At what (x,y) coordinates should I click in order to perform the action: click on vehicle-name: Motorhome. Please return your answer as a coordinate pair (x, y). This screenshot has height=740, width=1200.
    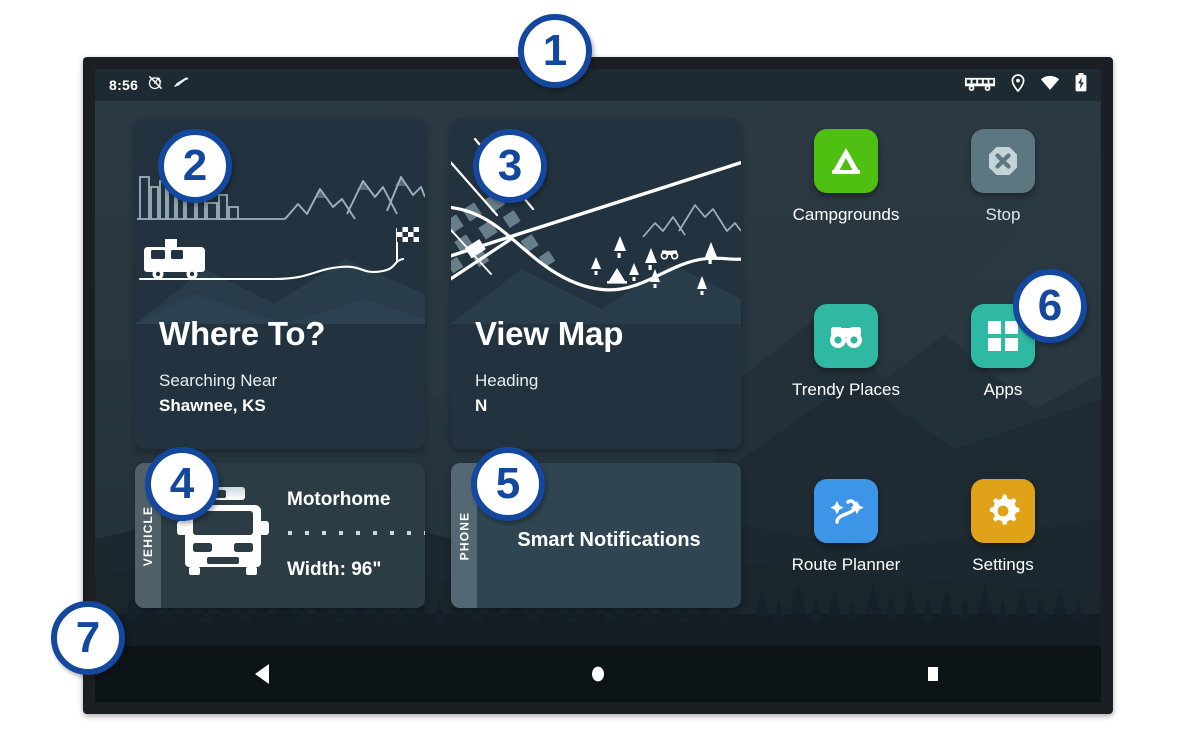
    Looking at the image, I should click on (339, 499).